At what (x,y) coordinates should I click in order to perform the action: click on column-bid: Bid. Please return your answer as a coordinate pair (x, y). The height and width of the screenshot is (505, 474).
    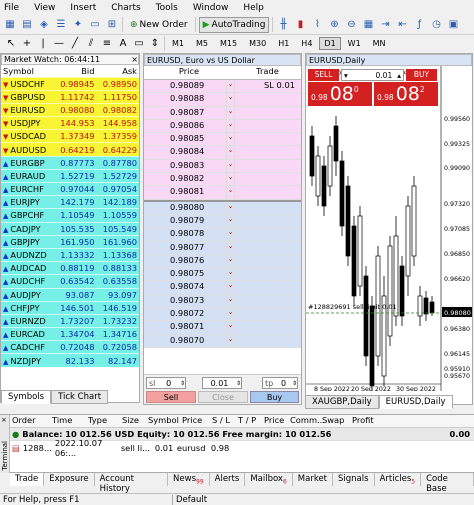
    Looking at the image, I should click on (75, 71).